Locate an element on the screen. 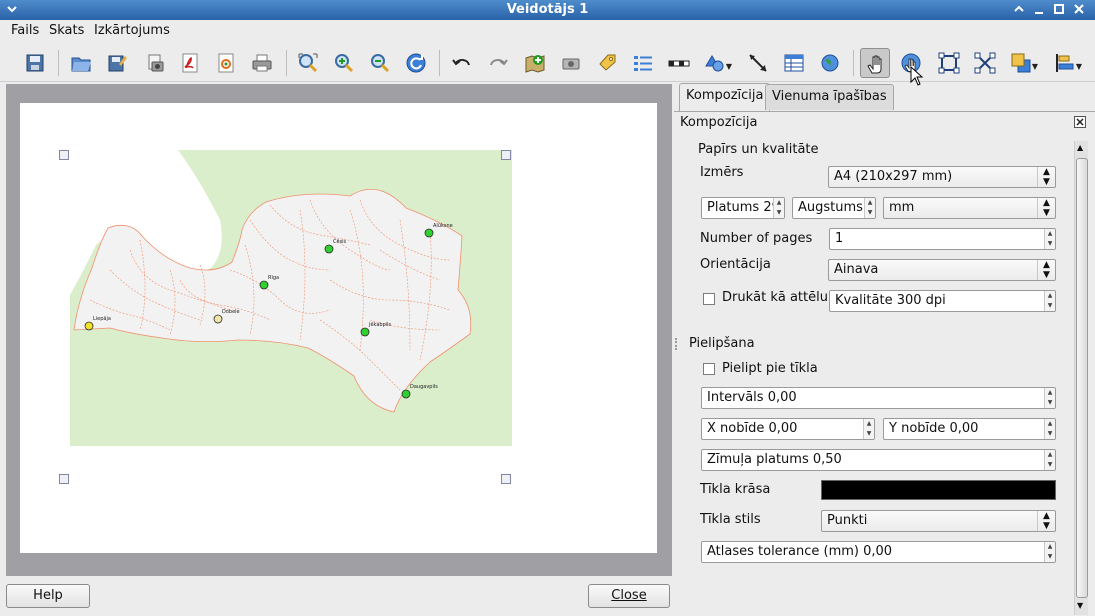 This screenshot has width=1095, height=616. minimize-button is located at coordinates (1039, 10).